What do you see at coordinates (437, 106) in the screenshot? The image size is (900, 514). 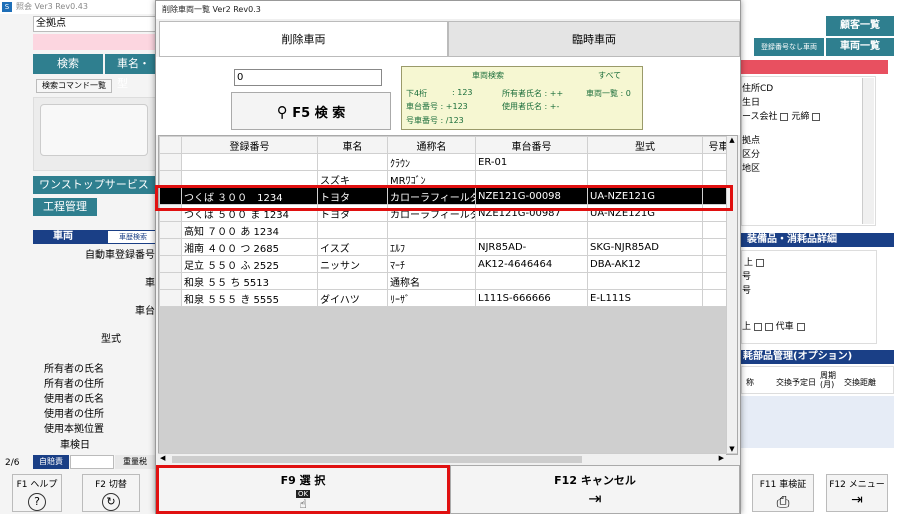 I see `info-row2-left: 車台番号 : +123` at bounding box center [437, 106].